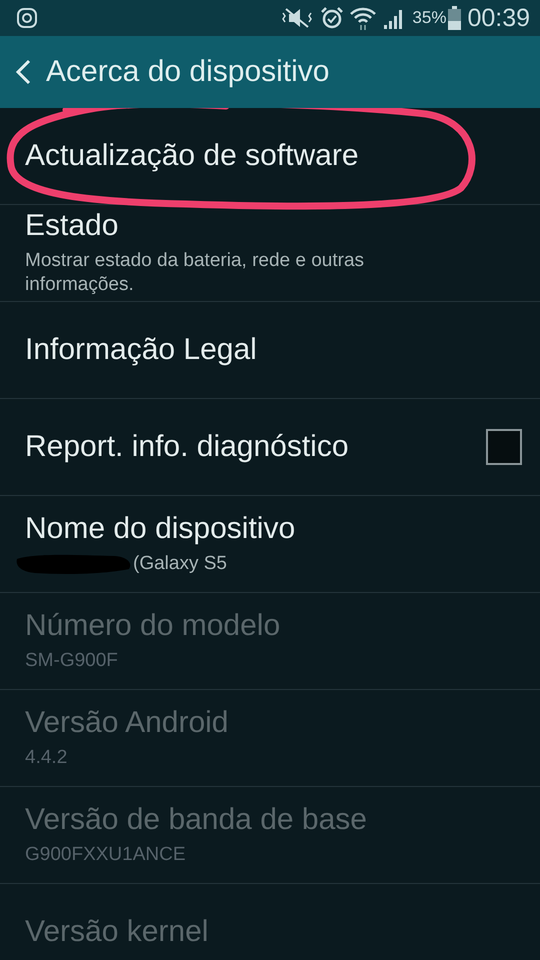 The height and width of the screenshot is (960, 540). Describe the element at coordinates (255, 447) in the screenshot. I see `setting-title: Report. info. diagnóstico` at that location.